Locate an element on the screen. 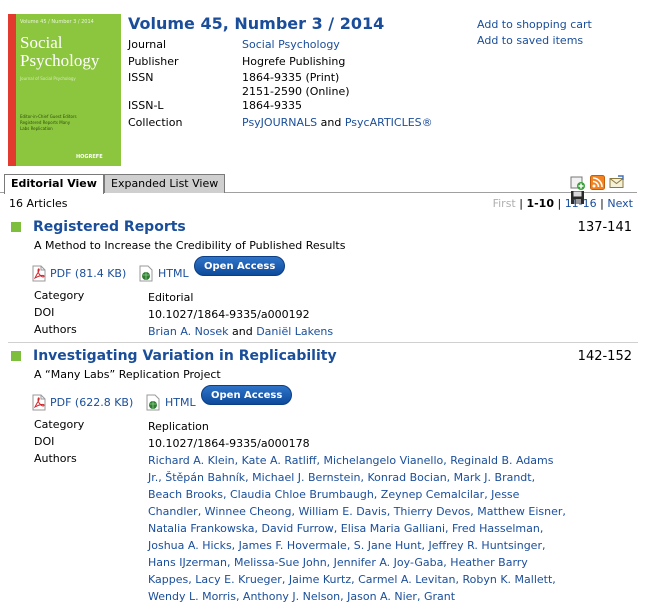 This screenshot has height=605, width=645. authors-and: and is located at coordinates (242, 331).